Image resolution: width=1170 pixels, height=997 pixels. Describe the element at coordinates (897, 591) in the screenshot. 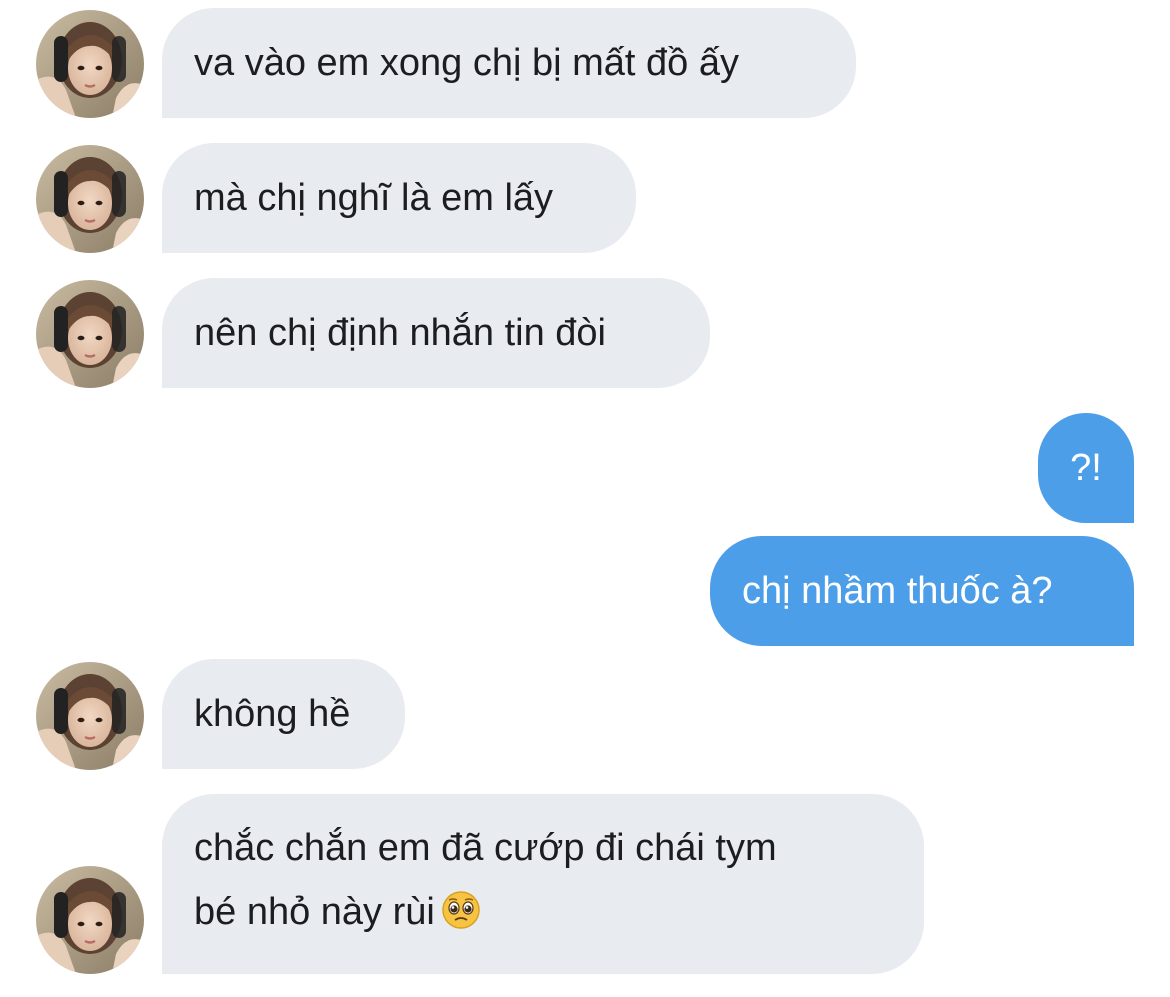

I see `message-text: chị nhầm thuốc à?` at that location.